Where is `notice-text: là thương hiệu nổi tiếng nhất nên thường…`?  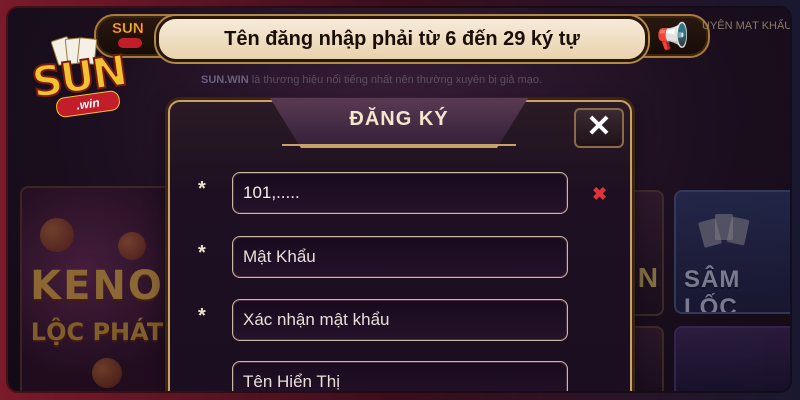 notice-text: là thương hiệu nổi tiếng nhất nên thường… is located at coordinates (395, 80).